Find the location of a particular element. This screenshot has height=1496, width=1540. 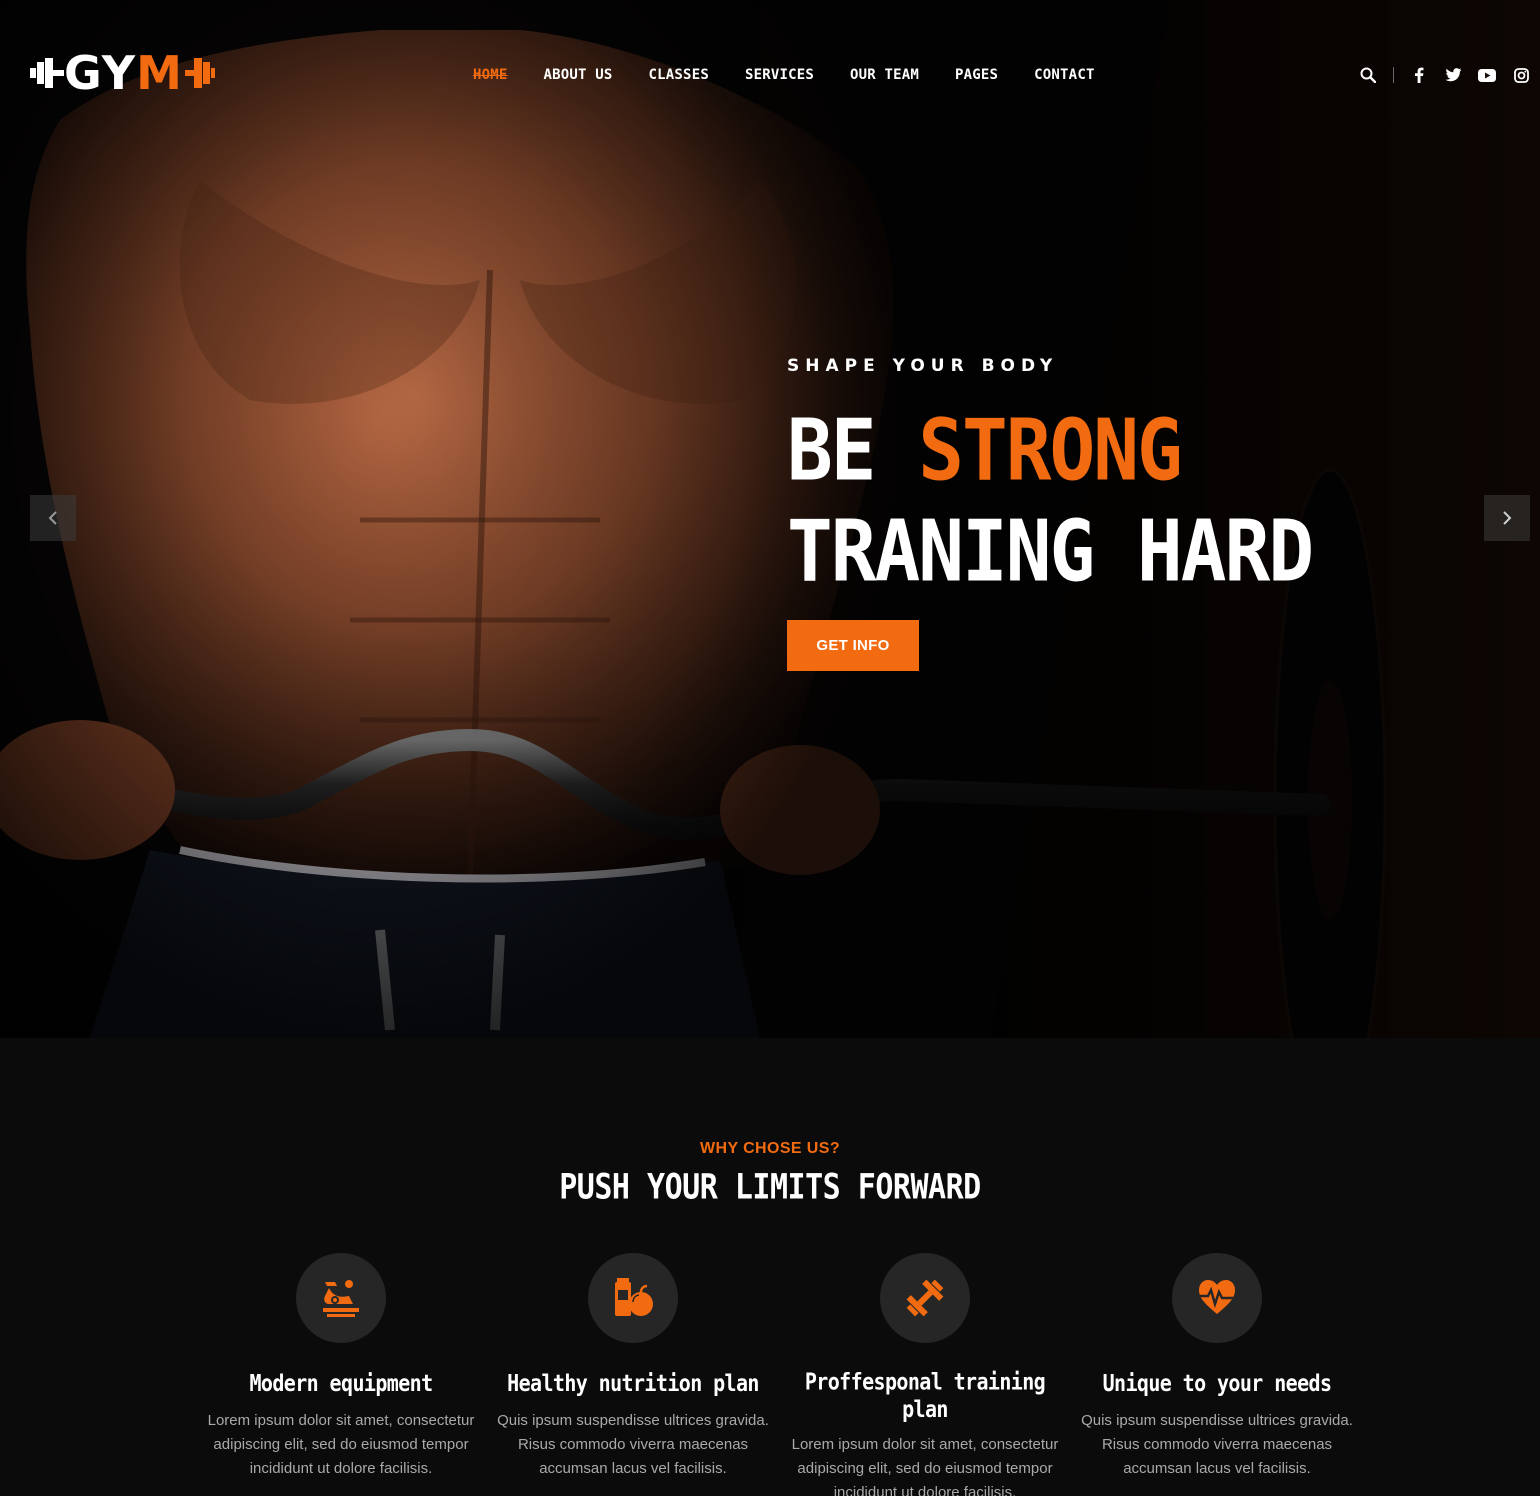

logo-text-white: GY is located at coordinates (100, 73).